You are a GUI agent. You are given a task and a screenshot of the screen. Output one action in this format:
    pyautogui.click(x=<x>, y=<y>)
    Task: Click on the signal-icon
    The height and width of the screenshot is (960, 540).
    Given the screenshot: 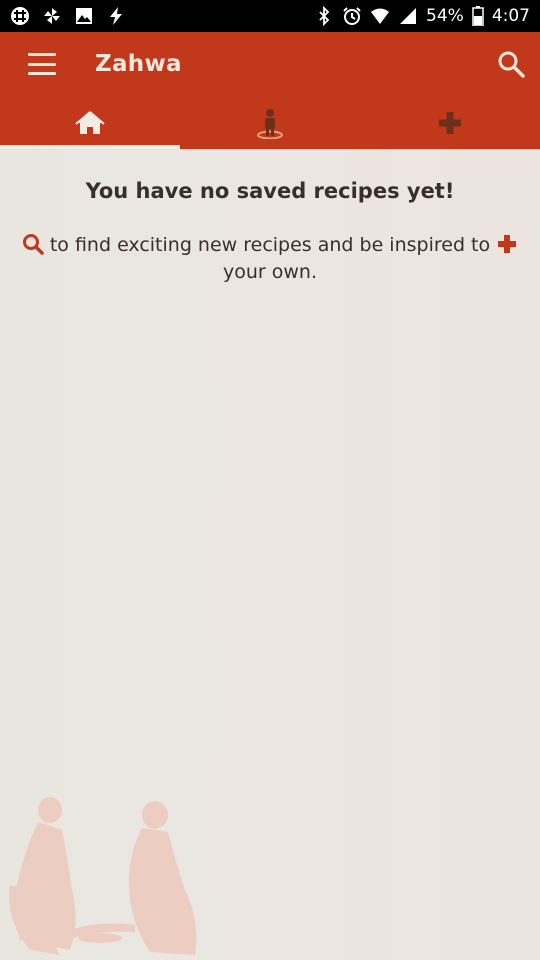 What is the action you would take?
    pyautogui.click(x=408, y=16)
    